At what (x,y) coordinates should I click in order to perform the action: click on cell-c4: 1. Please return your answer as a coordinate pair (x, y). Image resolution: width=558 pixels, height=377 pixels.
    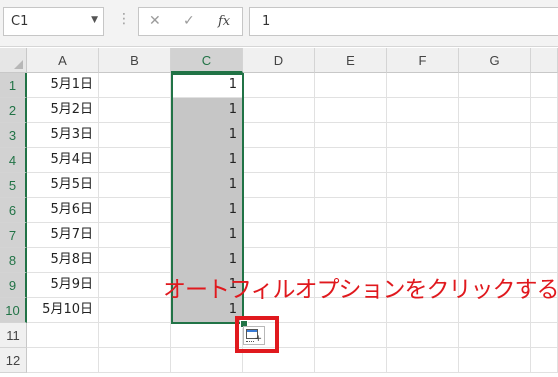
    Looking at the image, I should click on (207, 160).